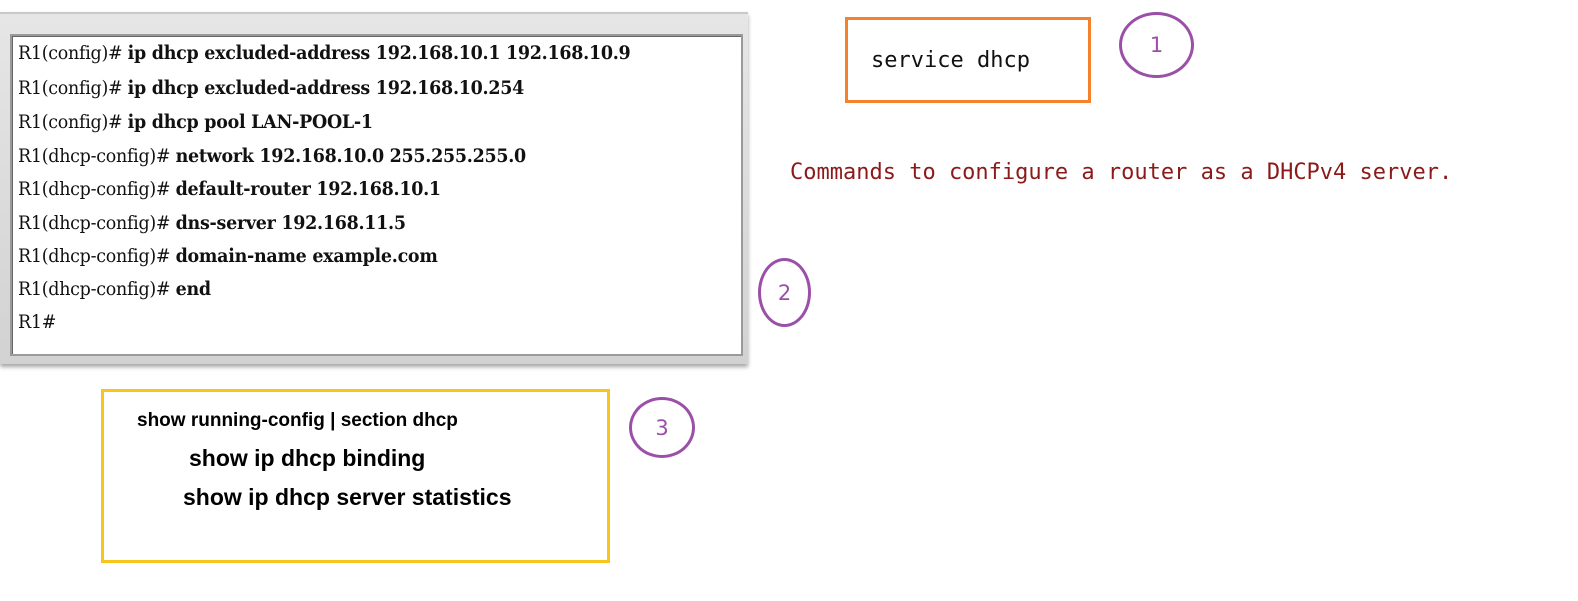 The width and height of the screenshot is (1578, 601). I want to click on step-marker-2: 2, so click(784, 292).